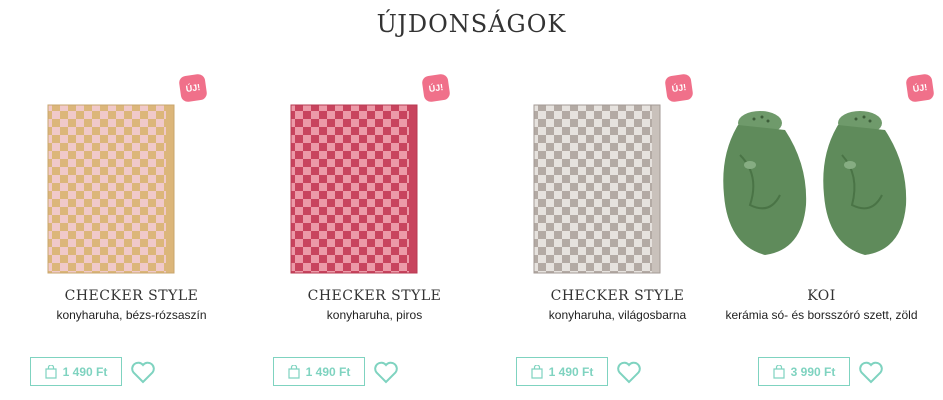  I want to click on price-label: 3 990 Ft, so click(813, 371).